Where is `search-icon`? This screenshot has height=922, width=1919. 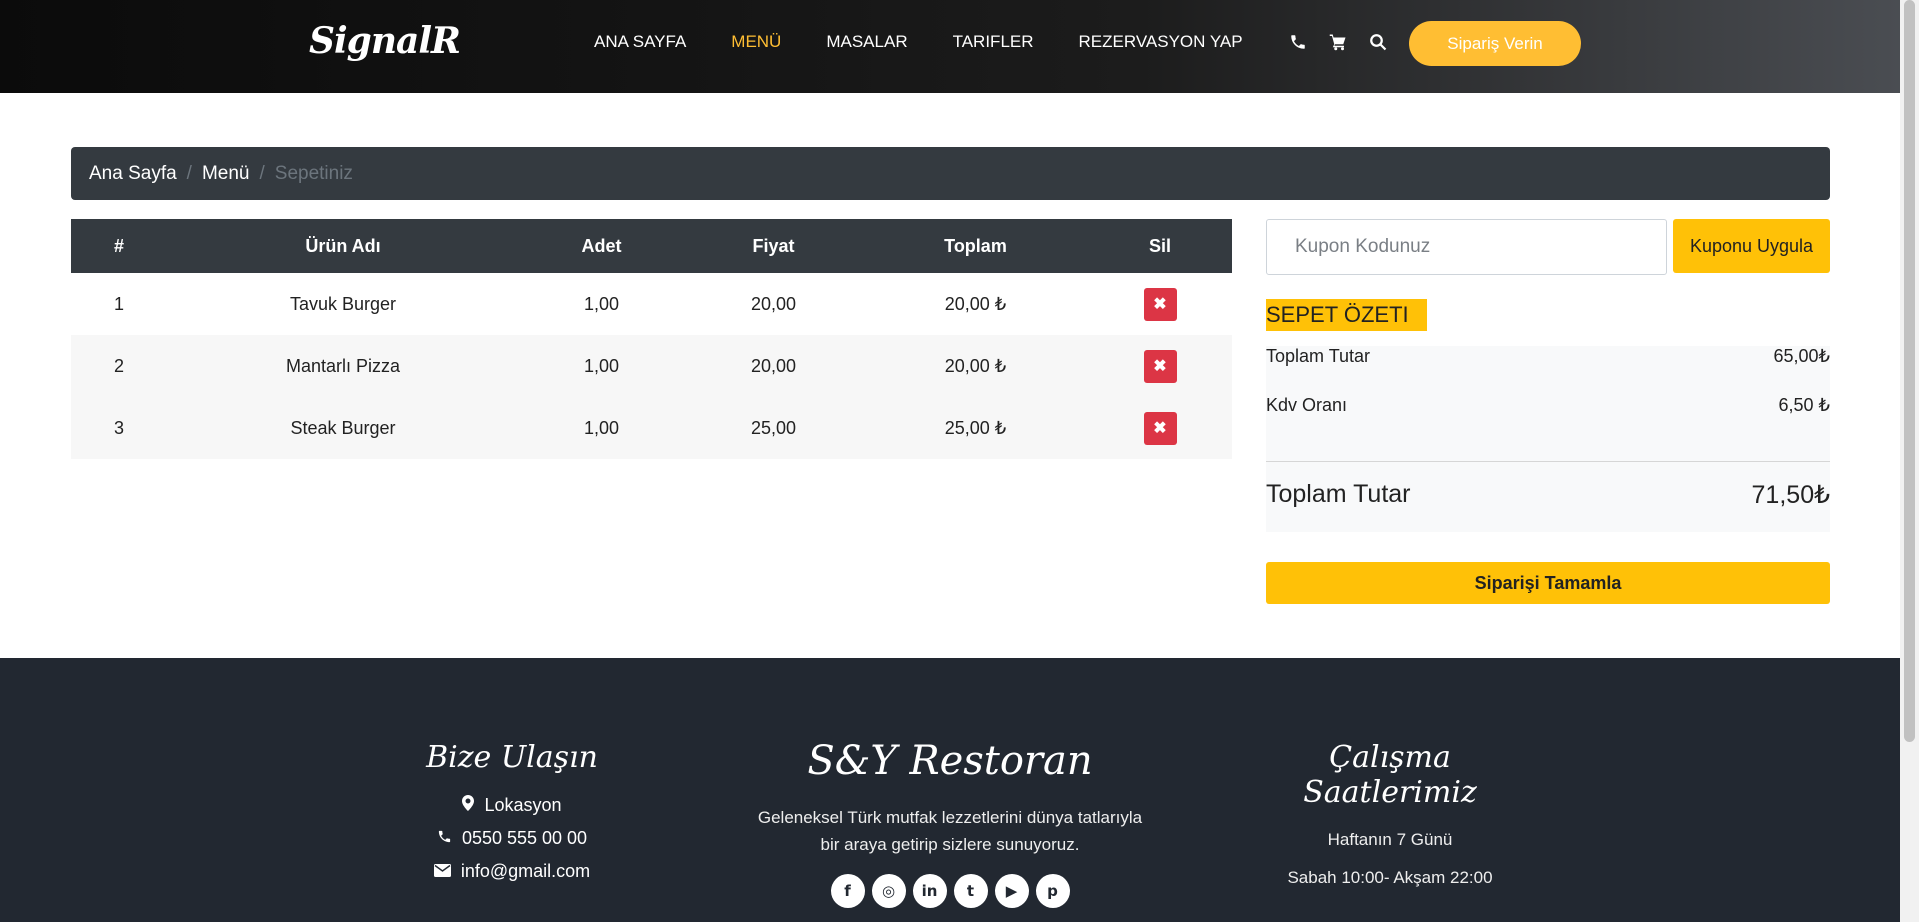 search-icon is located at coordinates (1378, 42).